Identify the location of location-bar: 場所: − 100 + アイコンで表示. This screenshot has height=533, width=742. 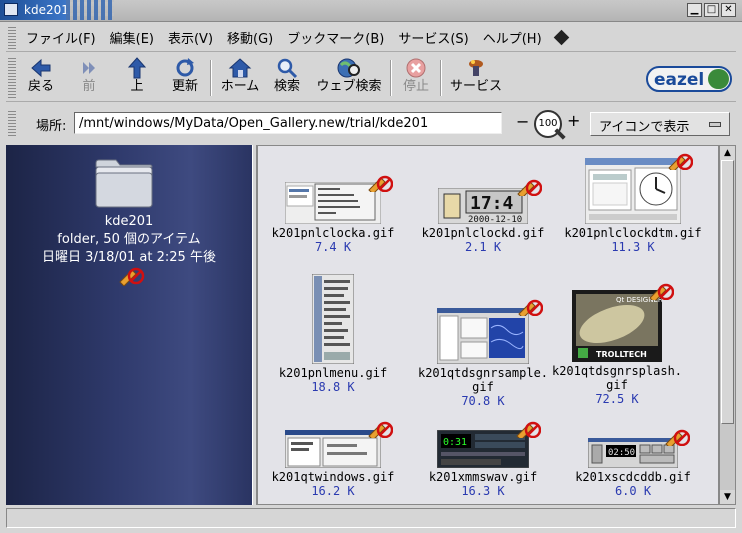
(371, 123).